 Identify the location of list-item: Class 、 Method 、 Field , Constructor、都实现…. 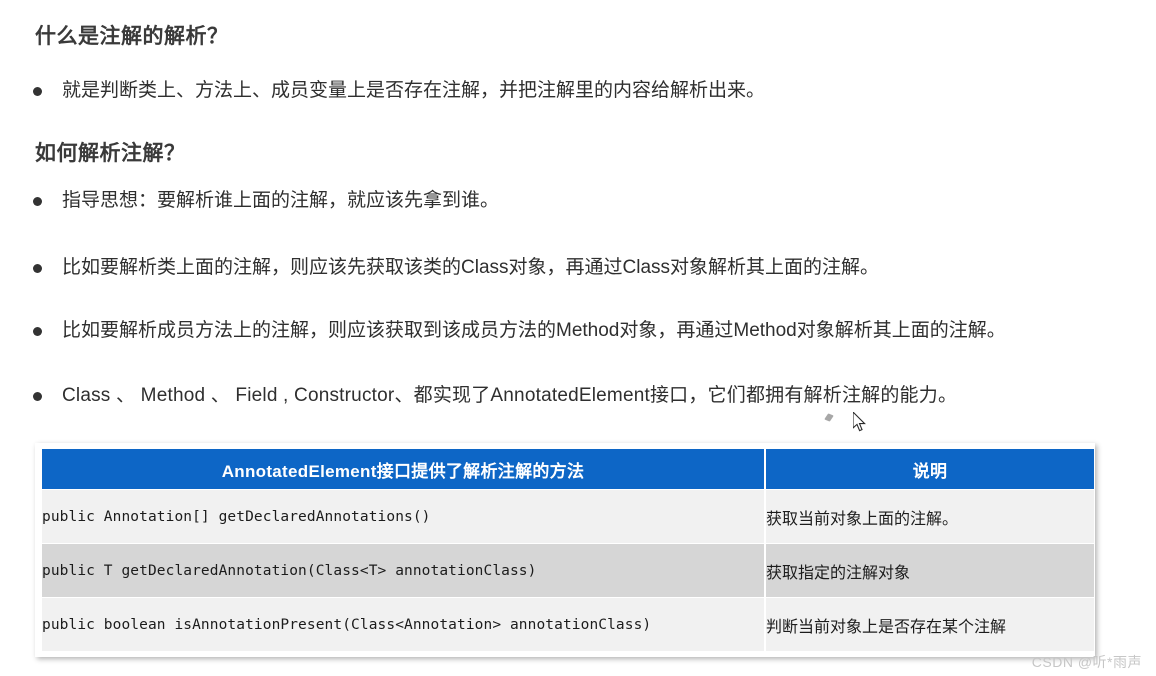
(495, 396).